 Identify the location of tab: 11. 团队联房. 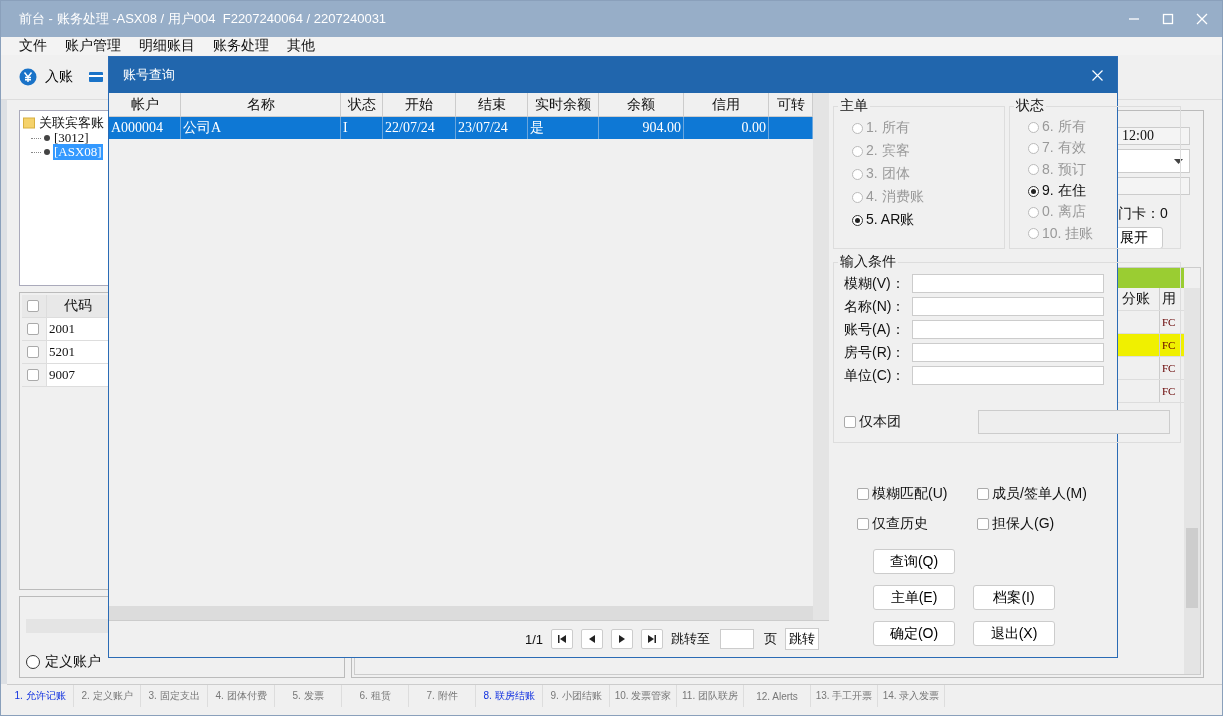
(710, 696).